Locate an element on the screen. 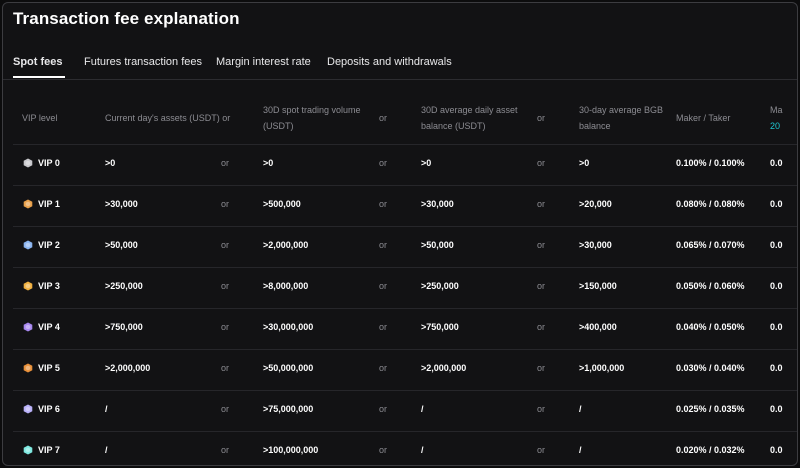 The image size is (800, 468). header-avg-balance: 30D average daily asset balance (USDT) is located at coordinates (469, 118).